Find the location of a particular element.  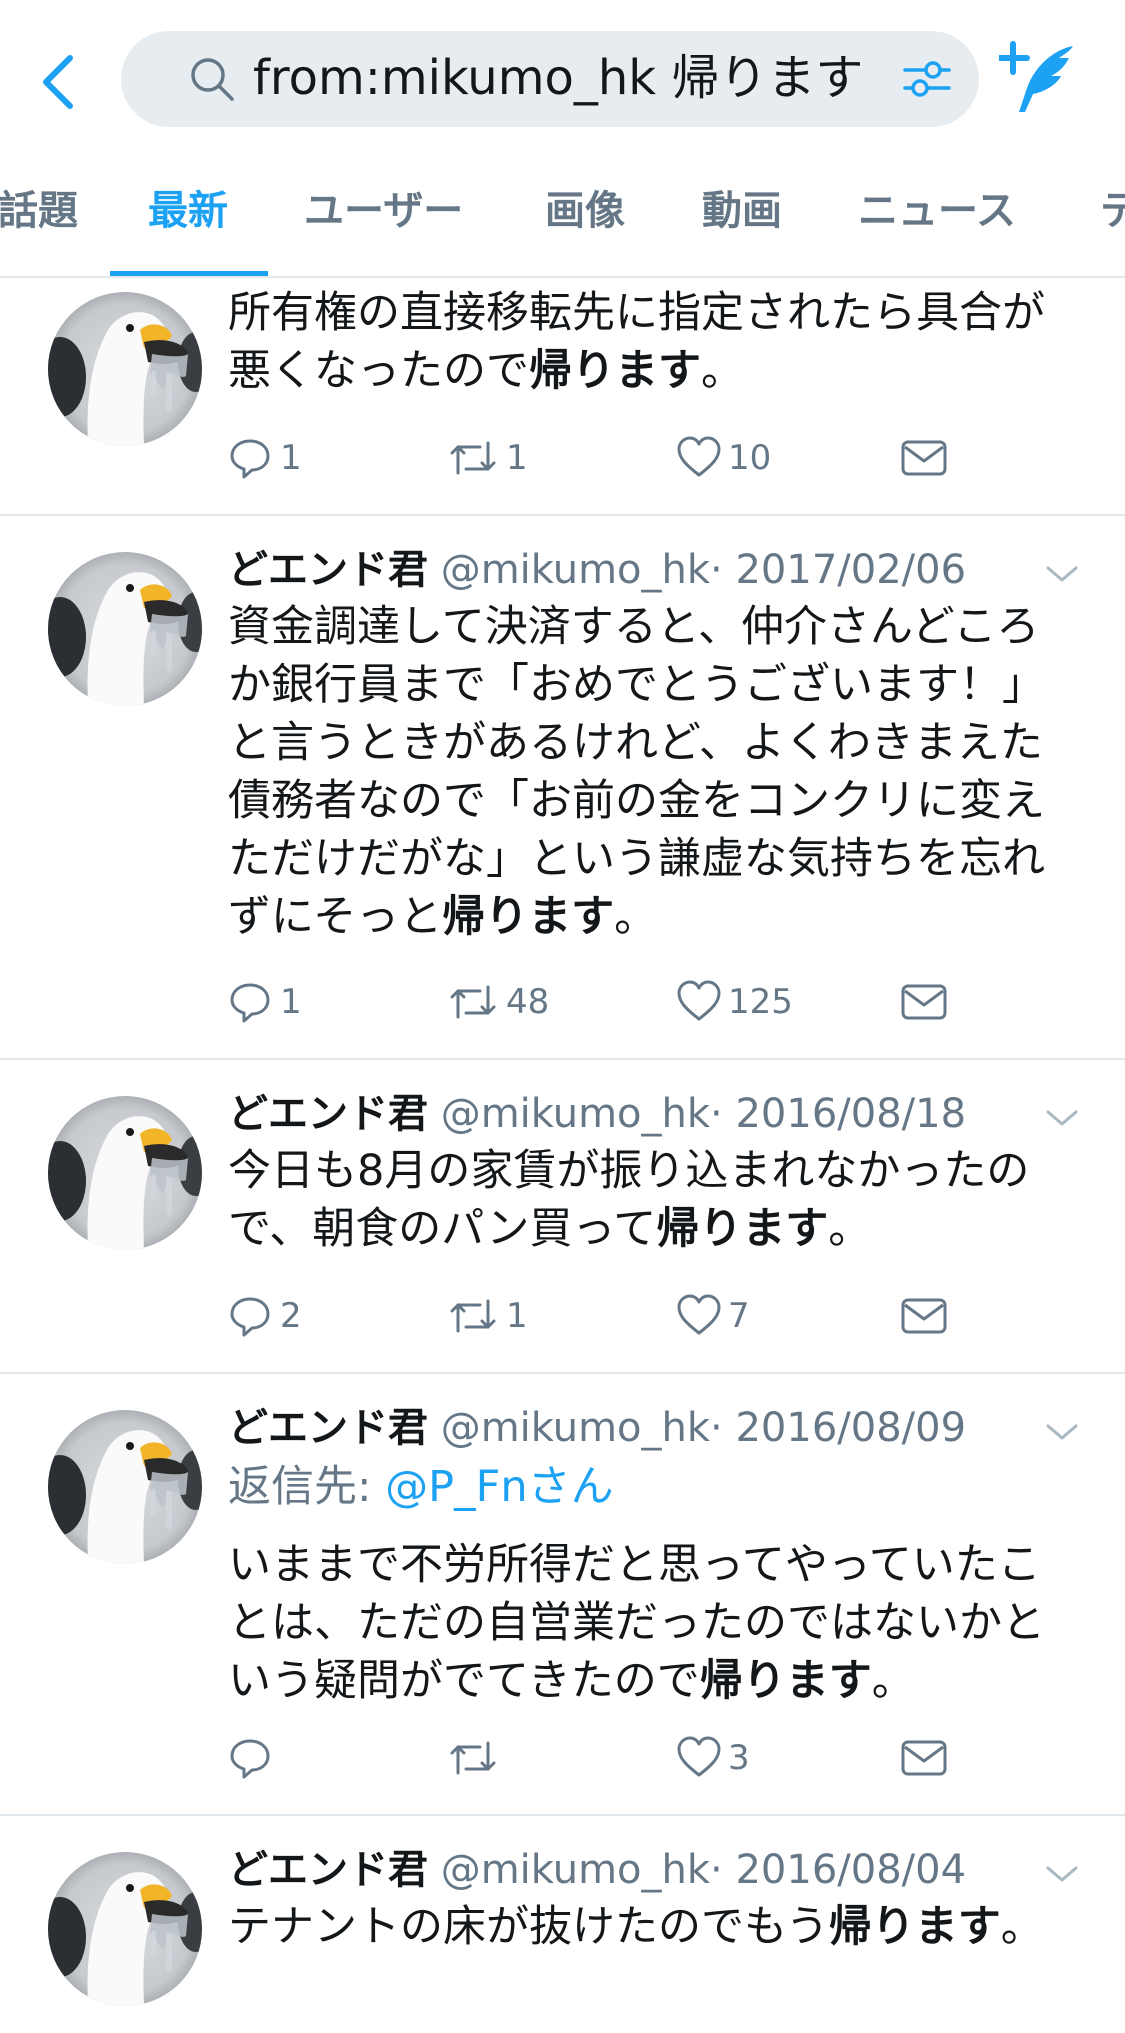

tweet-header: どエンド君 @mikumo_hk· 2016/08/09 is located at coordinates (597, 1428).